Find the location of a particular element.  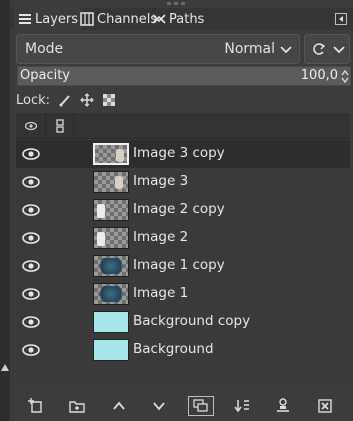

layers-list-header is located at coordinates (183, 126).